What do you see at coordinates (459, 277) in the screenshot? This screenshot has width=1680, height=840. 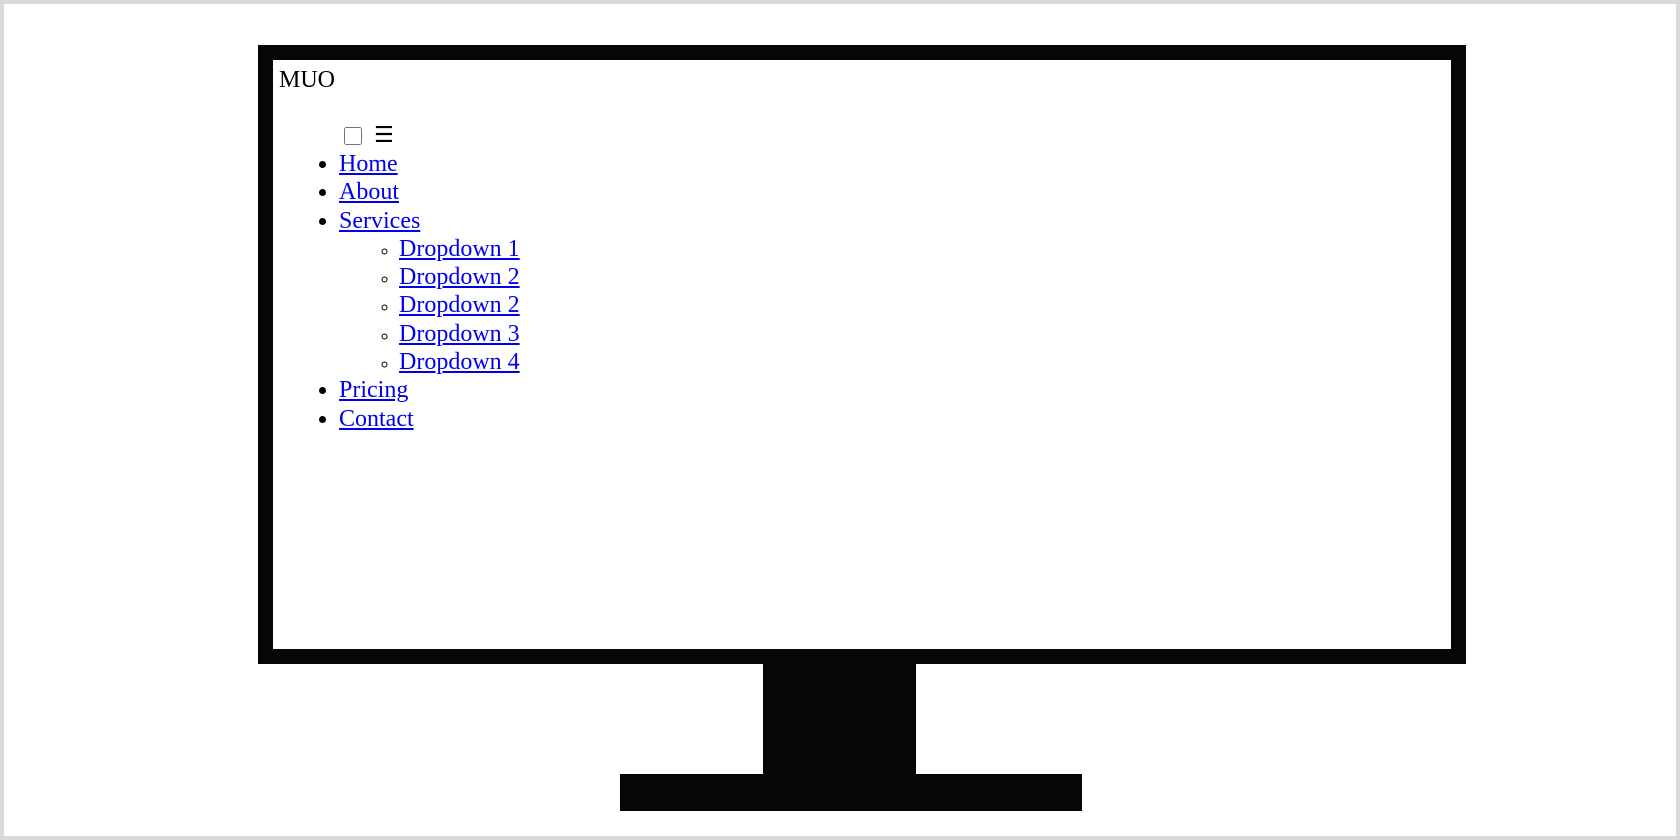 I see `dropdown-link-2: Dropdown 2` at bounding box center [459, 277].